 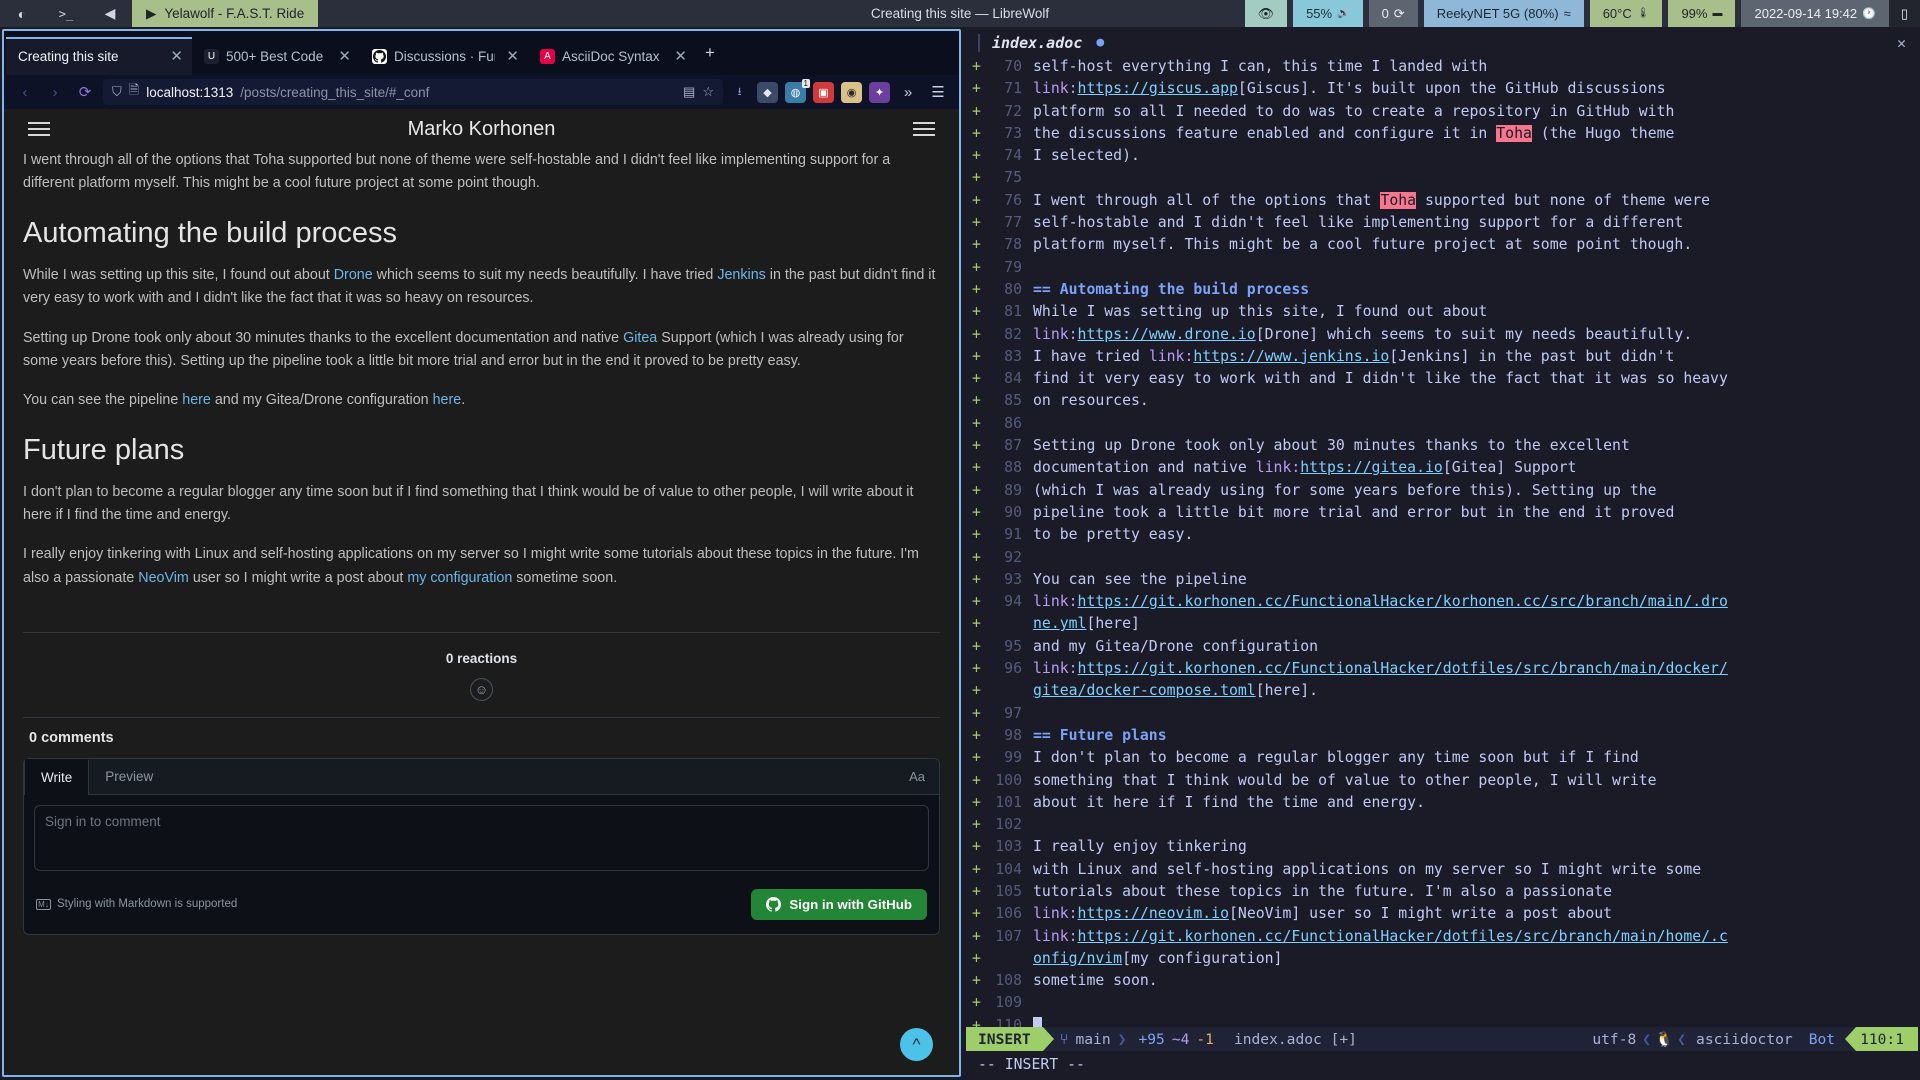 I want to click on reader-mode-icon: ▤, so click(x=689, y=92).